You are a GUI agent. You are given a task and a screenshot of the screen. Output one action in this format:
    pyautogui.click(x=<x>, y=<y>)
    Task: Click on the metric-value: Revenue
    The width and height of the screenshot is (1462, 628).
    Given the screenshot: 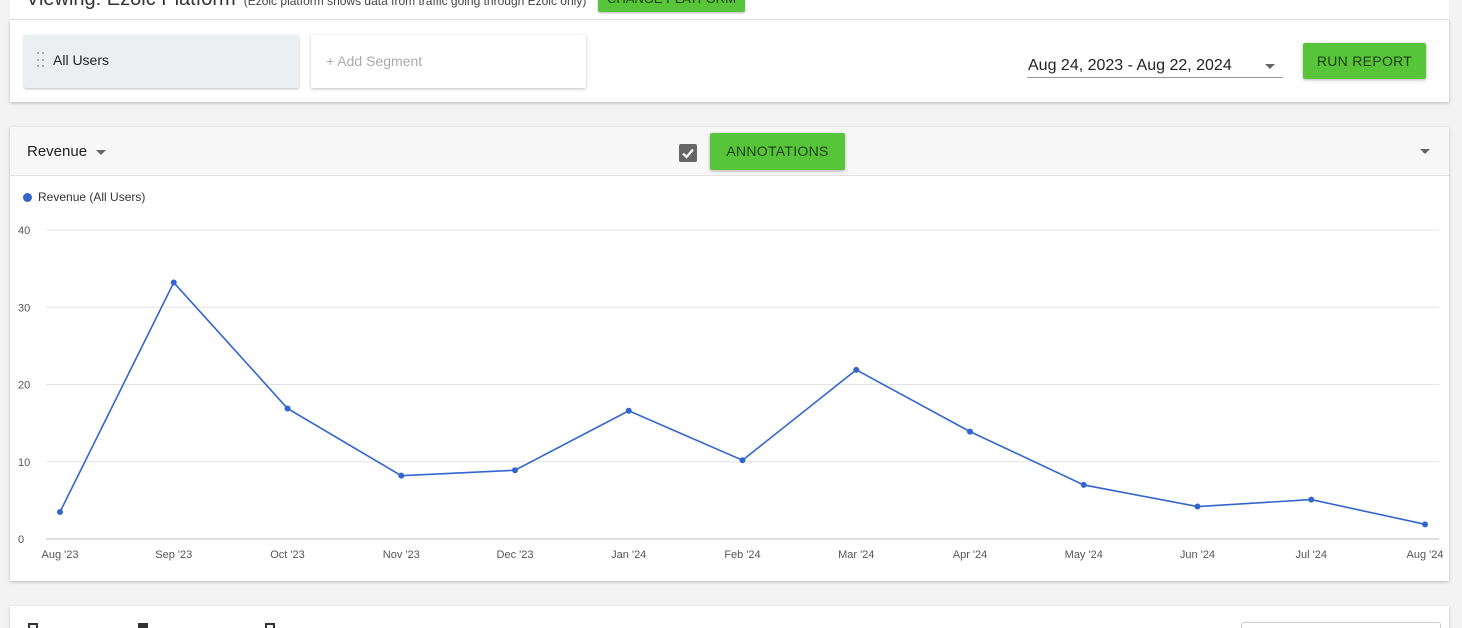 What is the action you would take?
    pyautogui.click(x=57, y=151)
    